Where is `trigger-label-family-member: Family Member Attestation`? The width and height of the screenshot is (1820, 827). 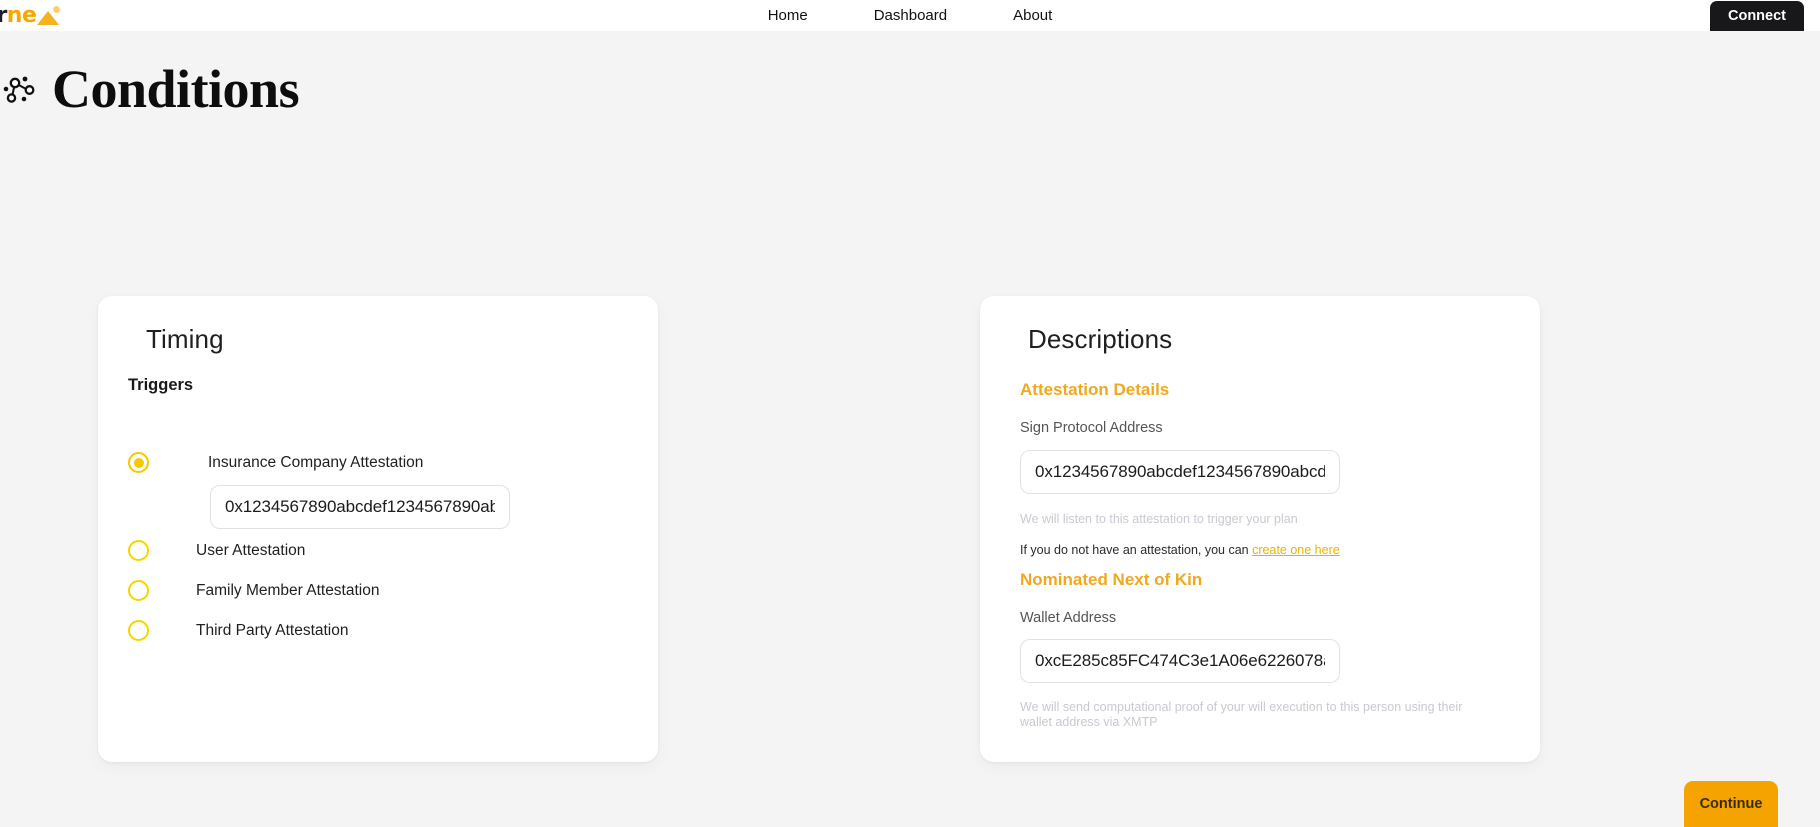 trigger-label-family-member: Family Member Attestation is located at coordinates (288, 590).